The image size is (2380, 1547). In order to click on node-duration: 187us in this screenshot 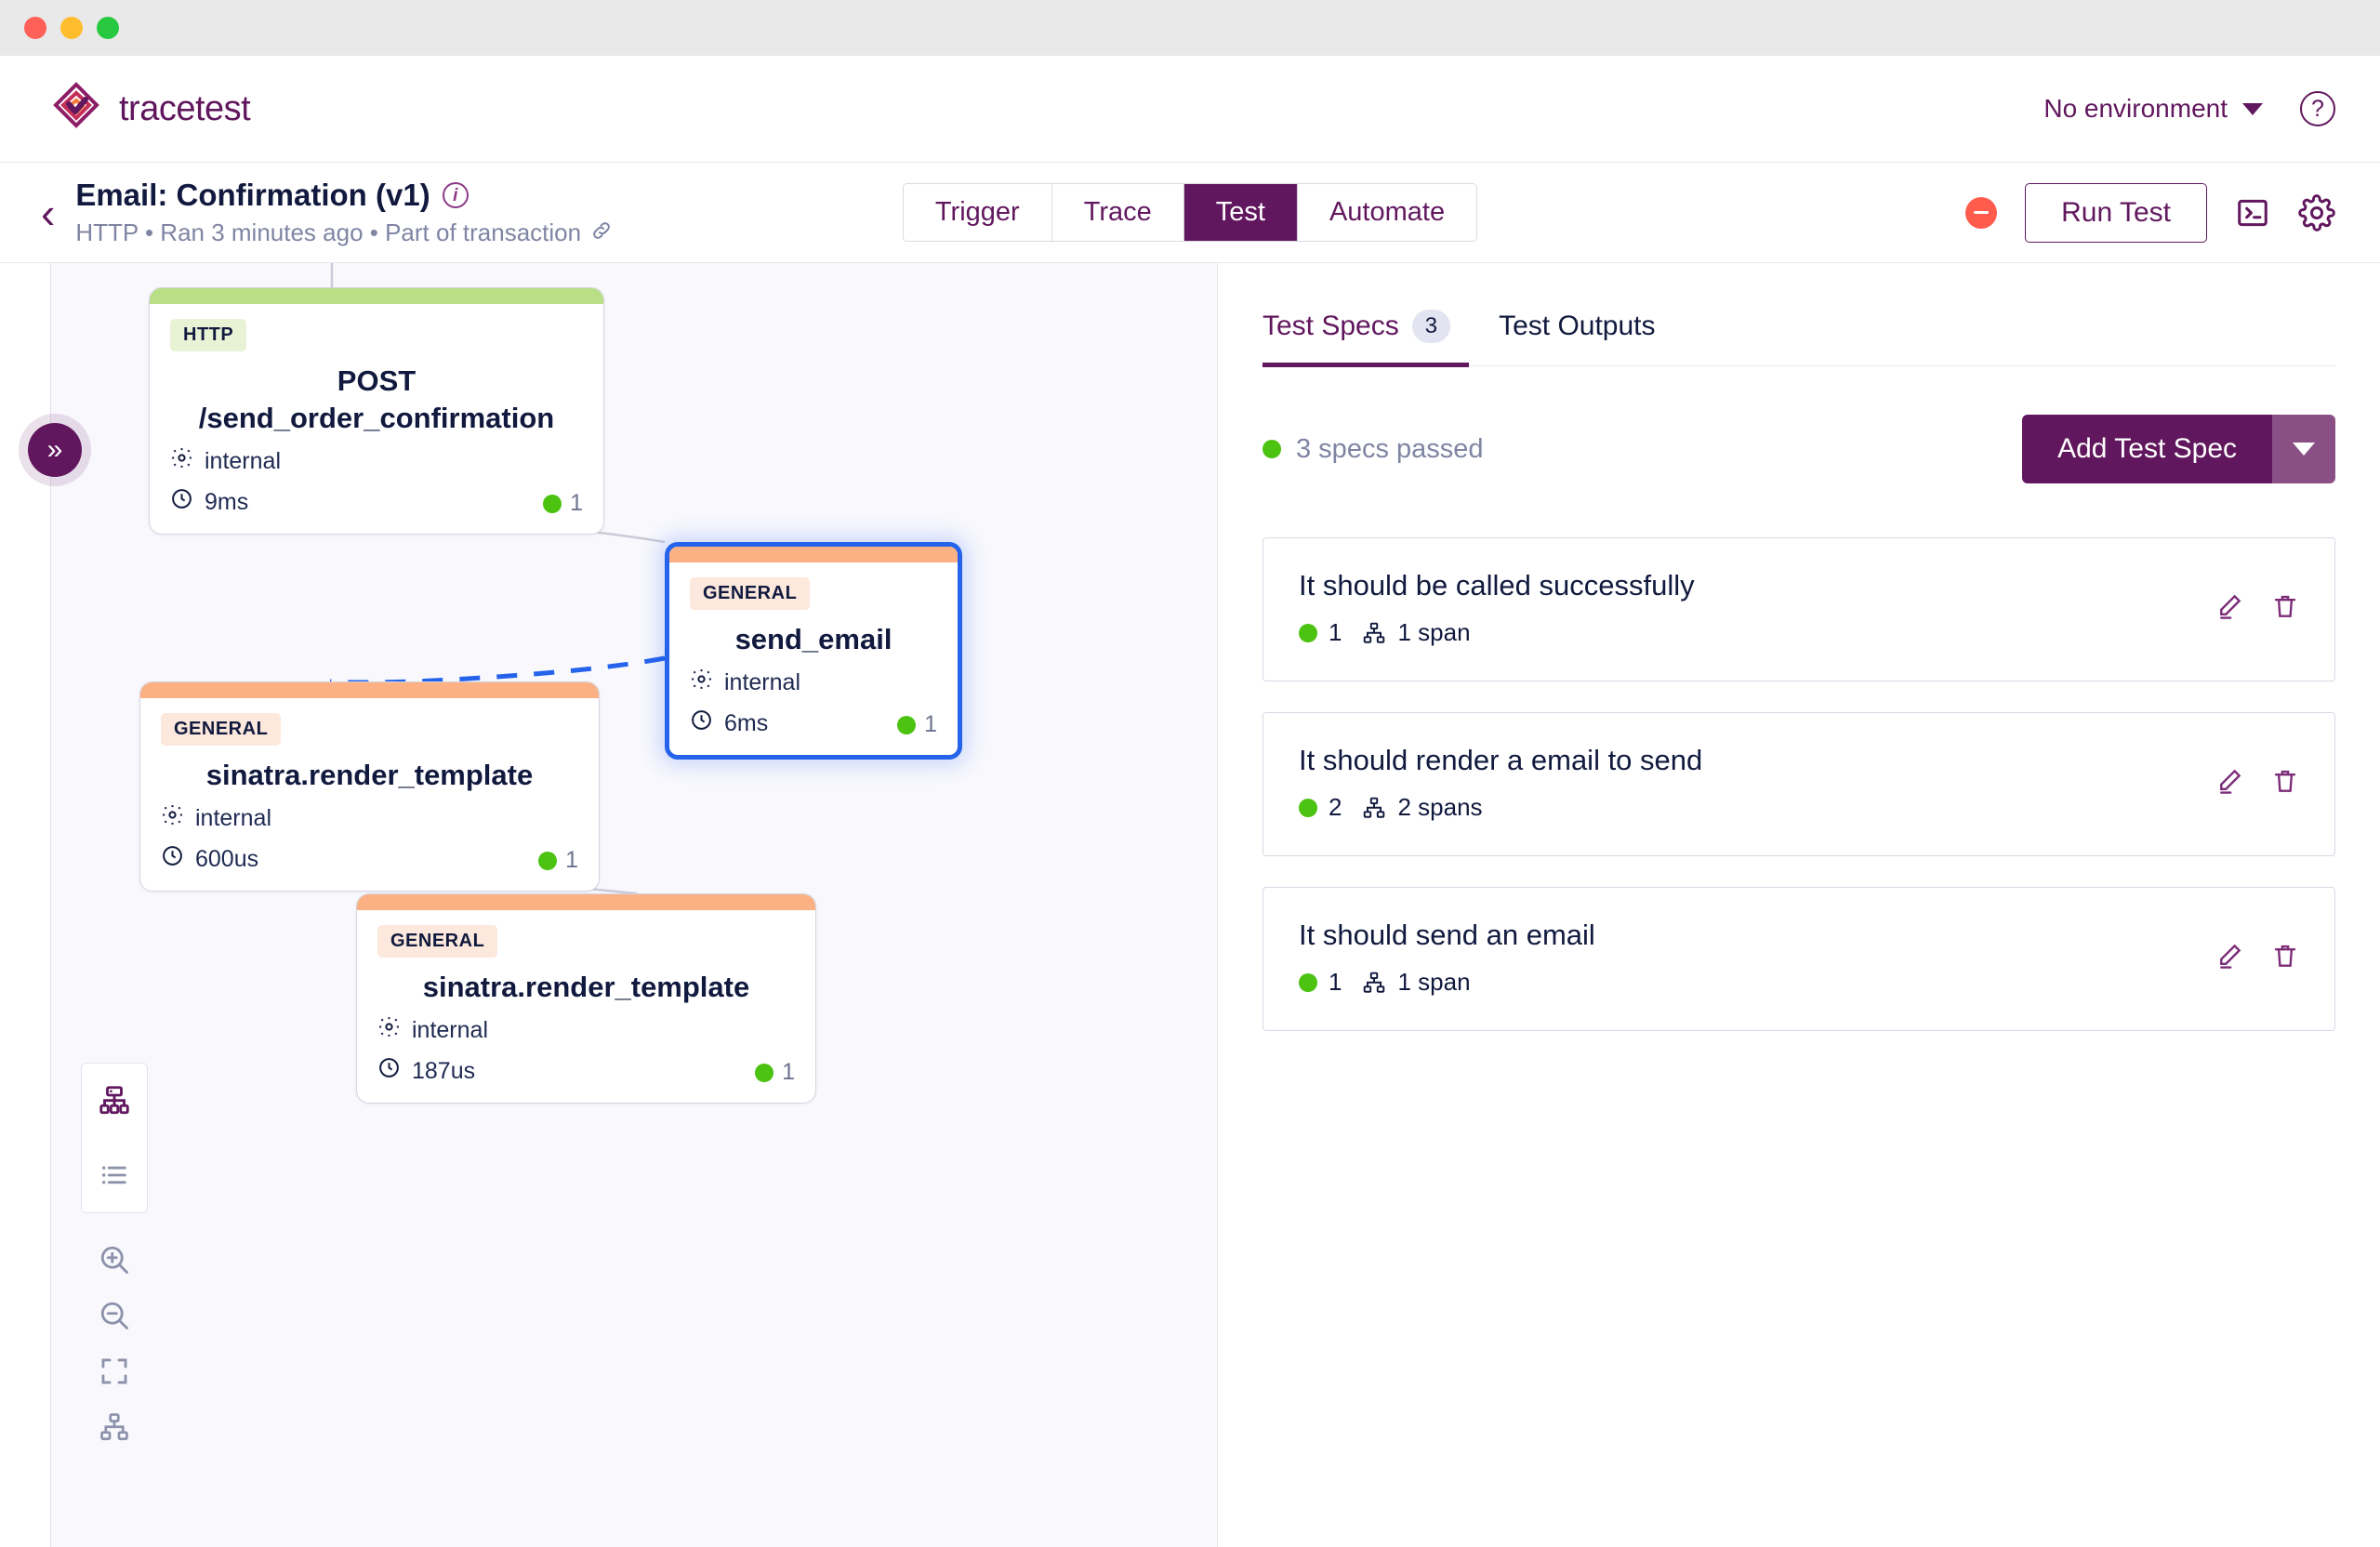, I will do `click(444, 1070)`.